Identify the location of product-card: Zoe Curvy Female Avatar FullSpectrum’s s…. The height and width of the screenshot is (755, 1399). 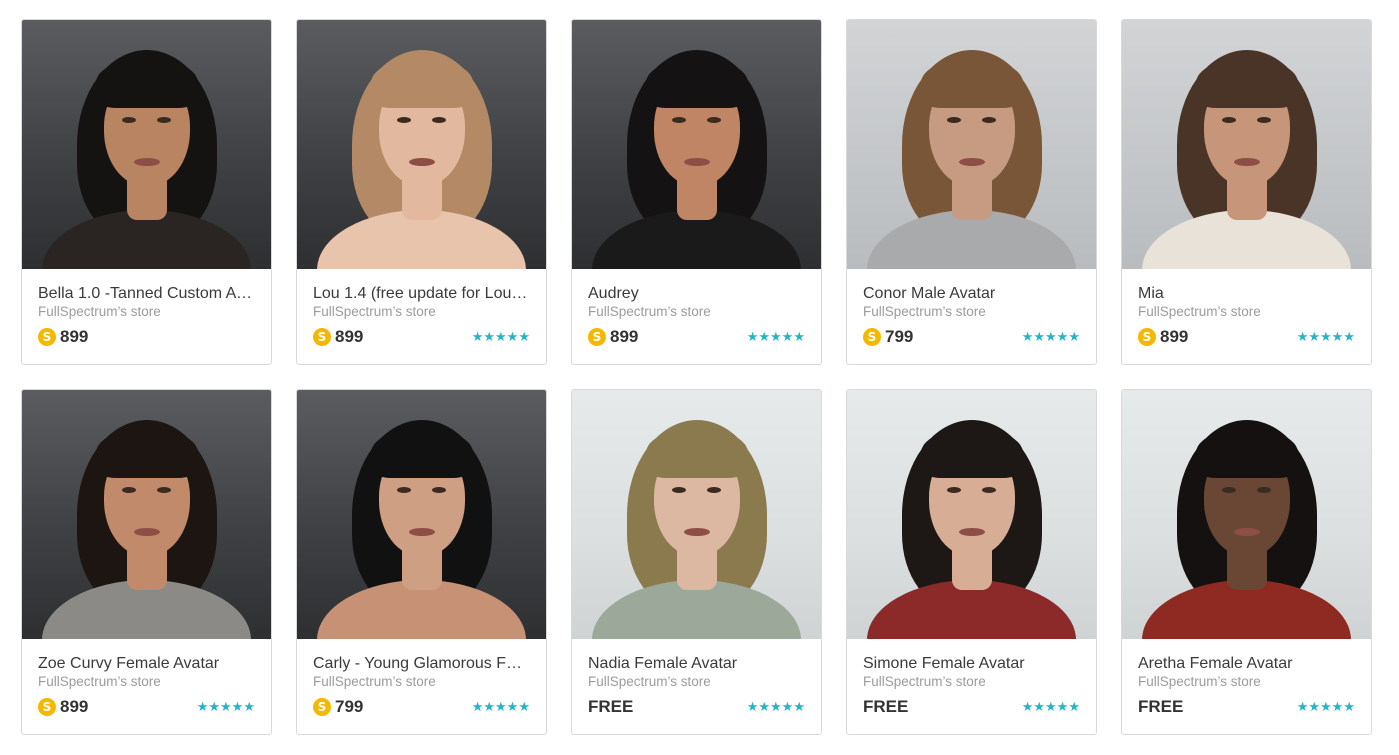
(146, 562).